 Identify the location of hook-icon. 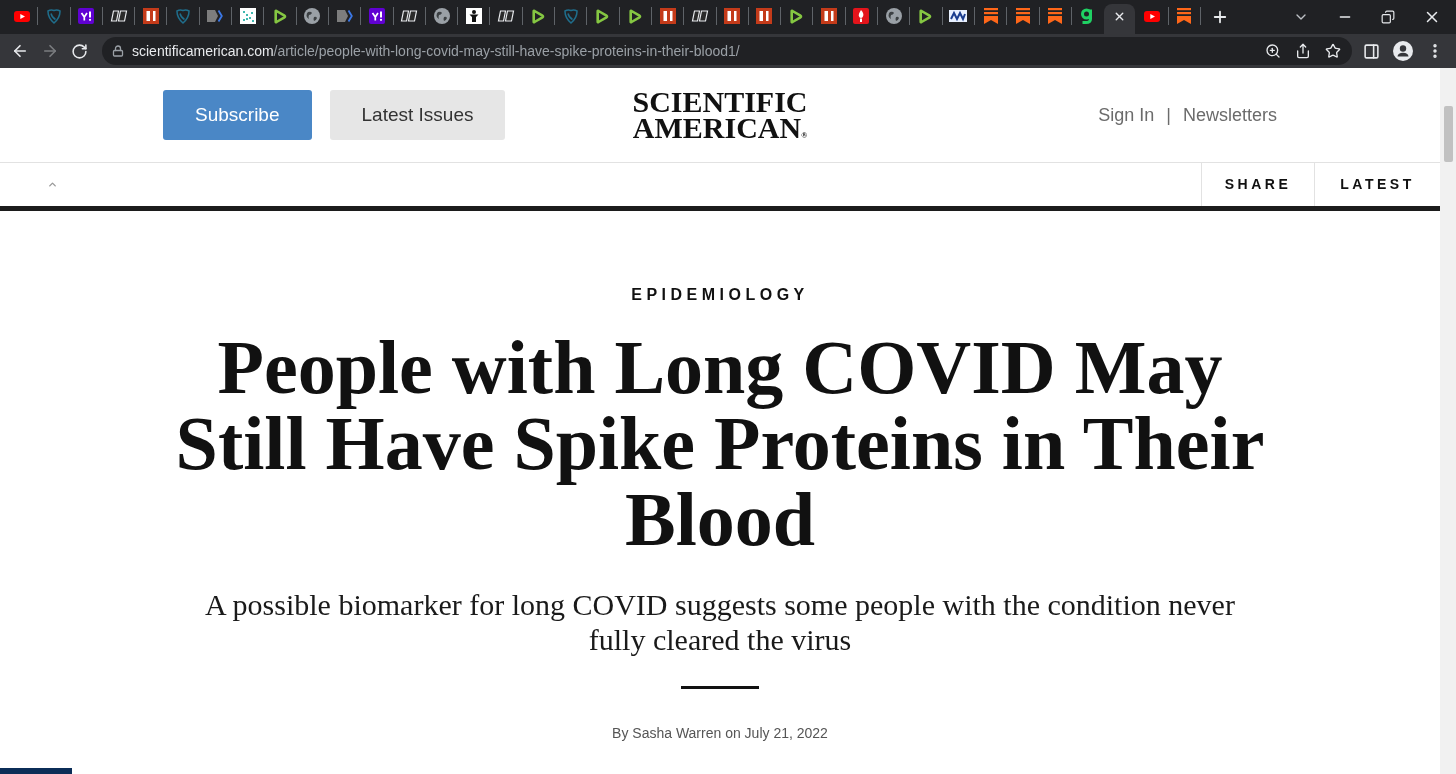
(1087, 16).